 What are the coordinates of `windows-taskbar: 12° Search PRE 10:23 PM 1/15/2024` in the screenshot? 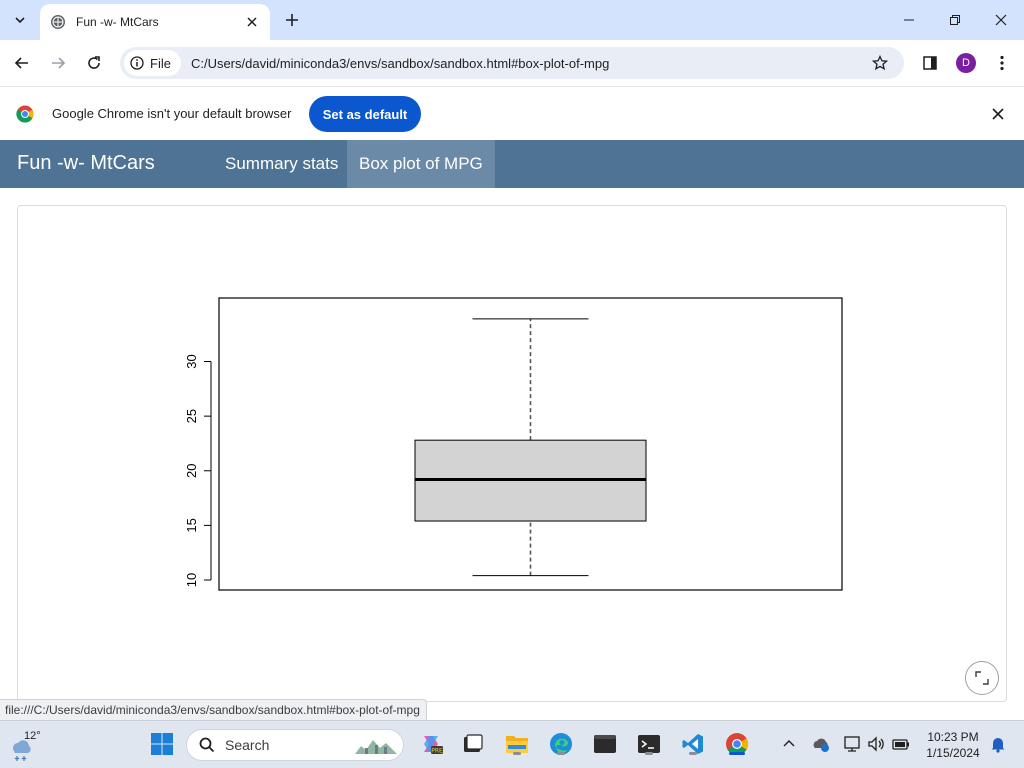 It's located at (512, 744).